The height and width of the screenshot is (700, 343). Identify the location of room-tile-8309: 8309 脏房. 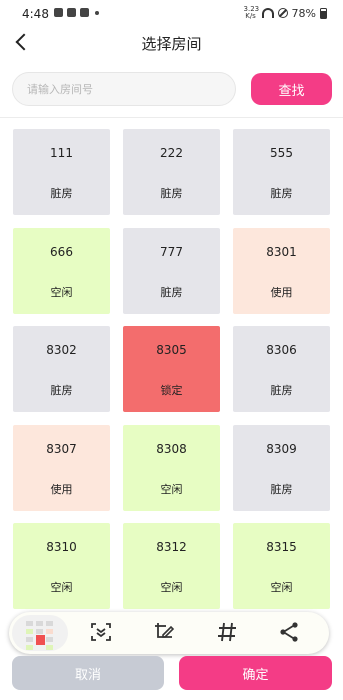
(281, 468).